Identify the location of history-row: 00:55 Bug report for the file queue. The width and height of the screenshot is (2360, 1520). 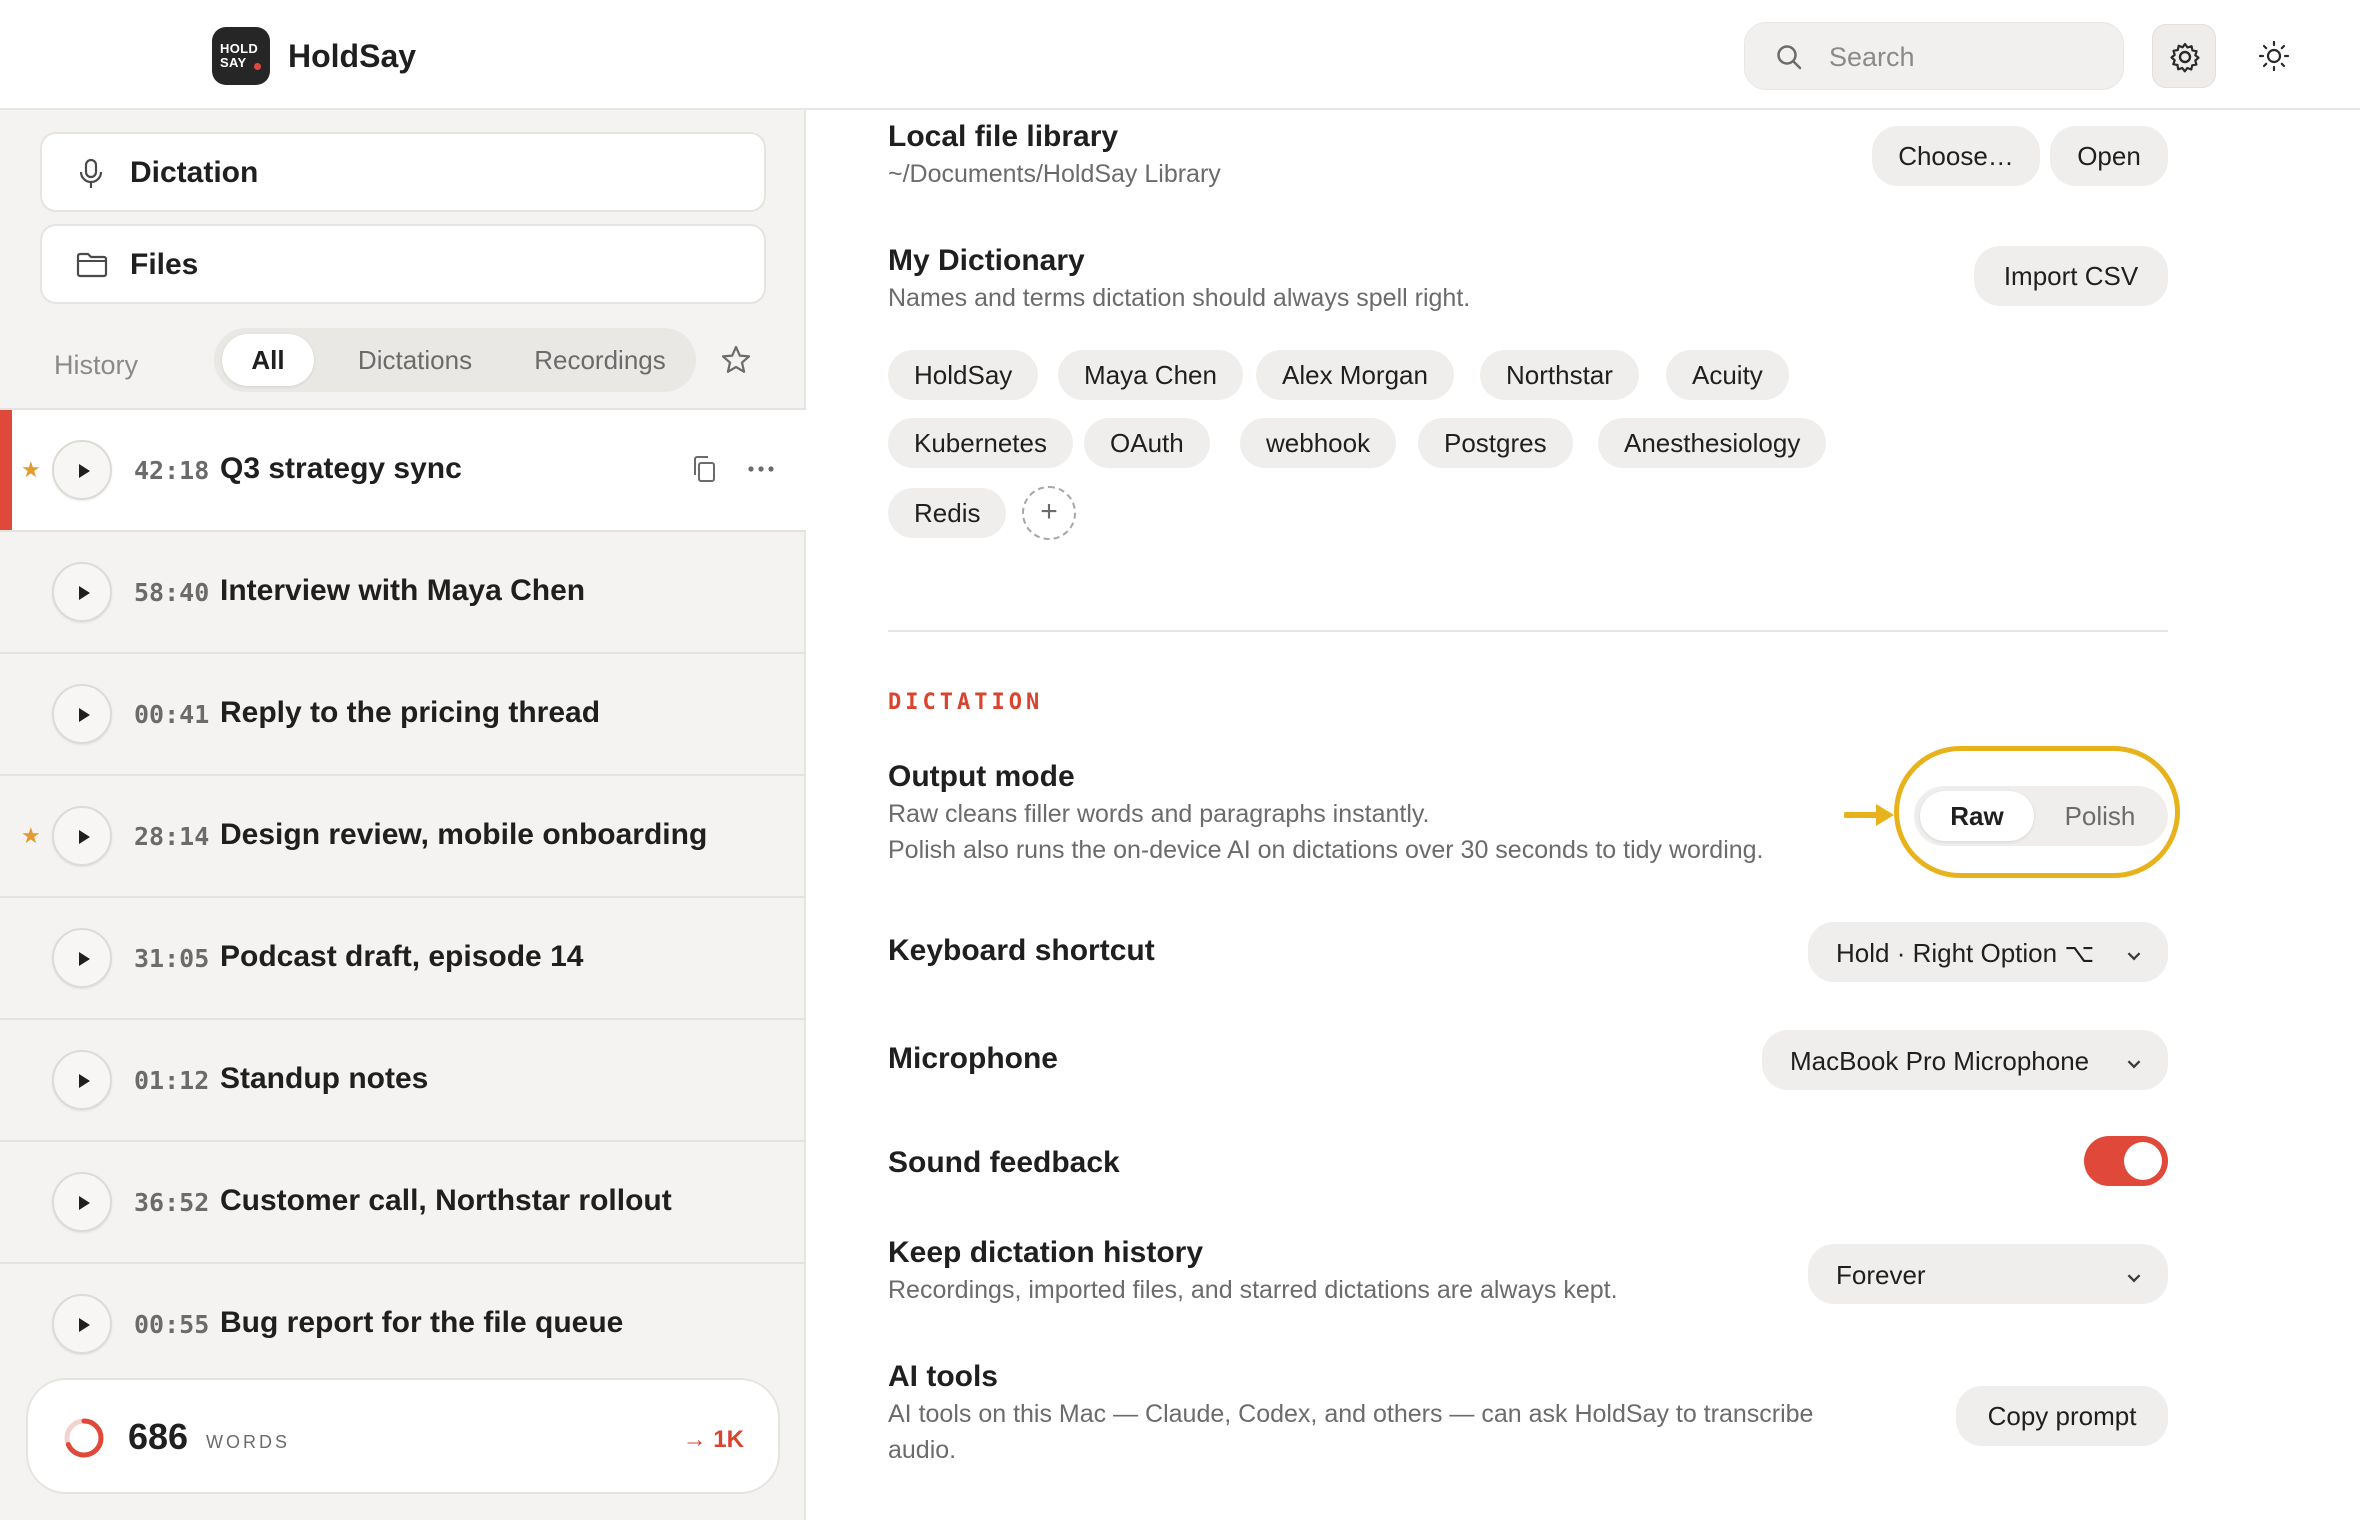
(403, 1323).